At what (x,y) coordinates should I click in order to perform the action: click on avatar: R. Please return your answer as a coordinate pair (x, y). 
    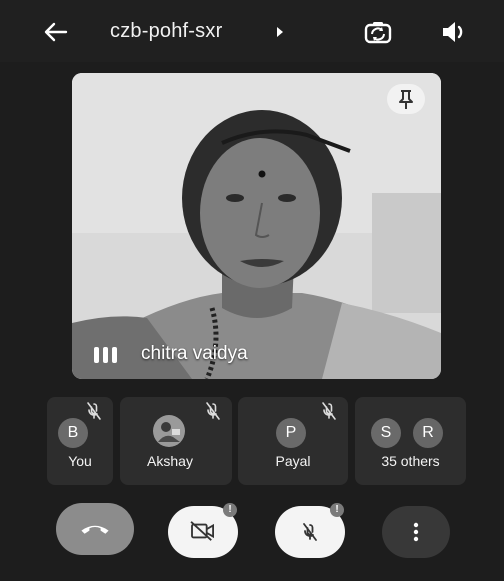
    Looking at the image, I should click on (428, 433).